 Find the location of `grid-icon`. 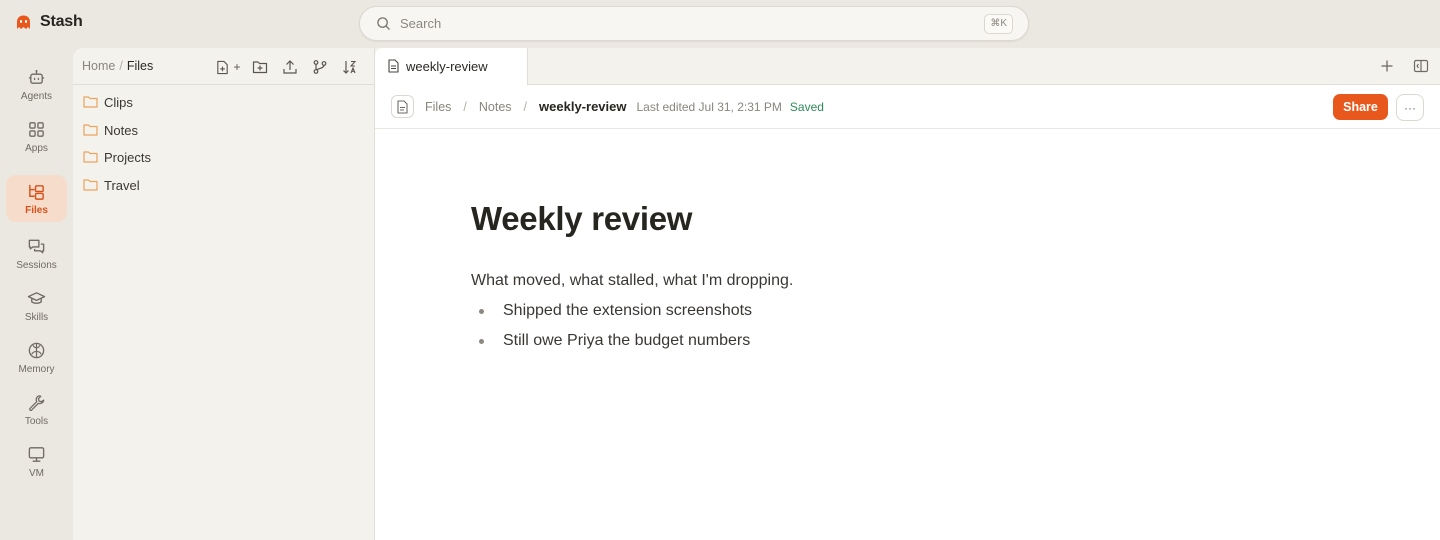

grid-icon is located at coordinates (36, 129).